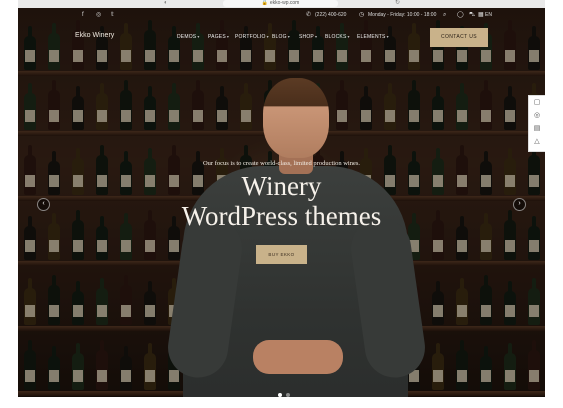  I want to click on address-bar: 🔒 ekko-wp.com, so click(280, 3).